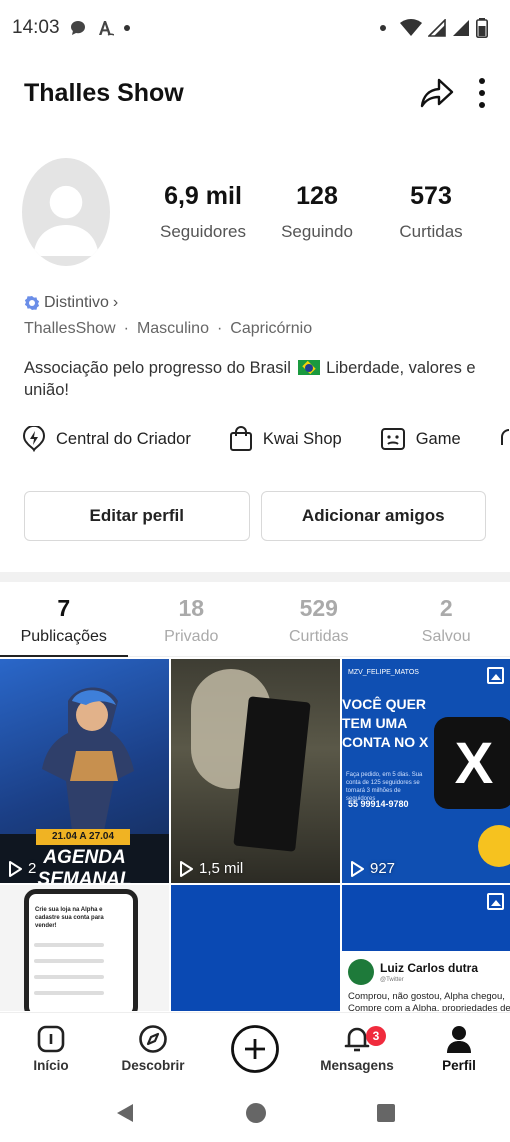  I want to click on tweet-name: Luiz Carlos dutra, so click(429, 968).